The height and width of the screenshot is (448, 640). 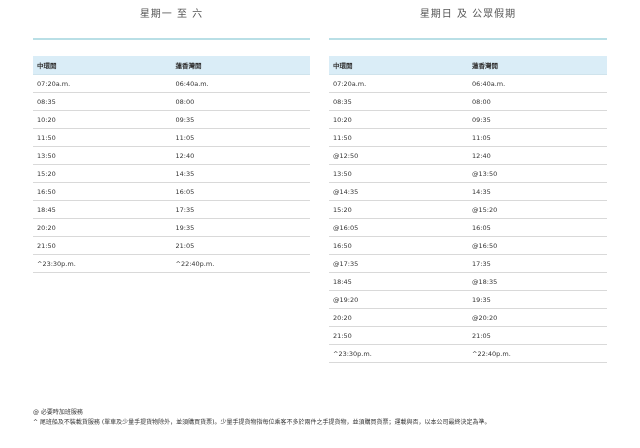 I want to click on departure-lin-heung-wan: @16:50, so click(x=537, y=245).